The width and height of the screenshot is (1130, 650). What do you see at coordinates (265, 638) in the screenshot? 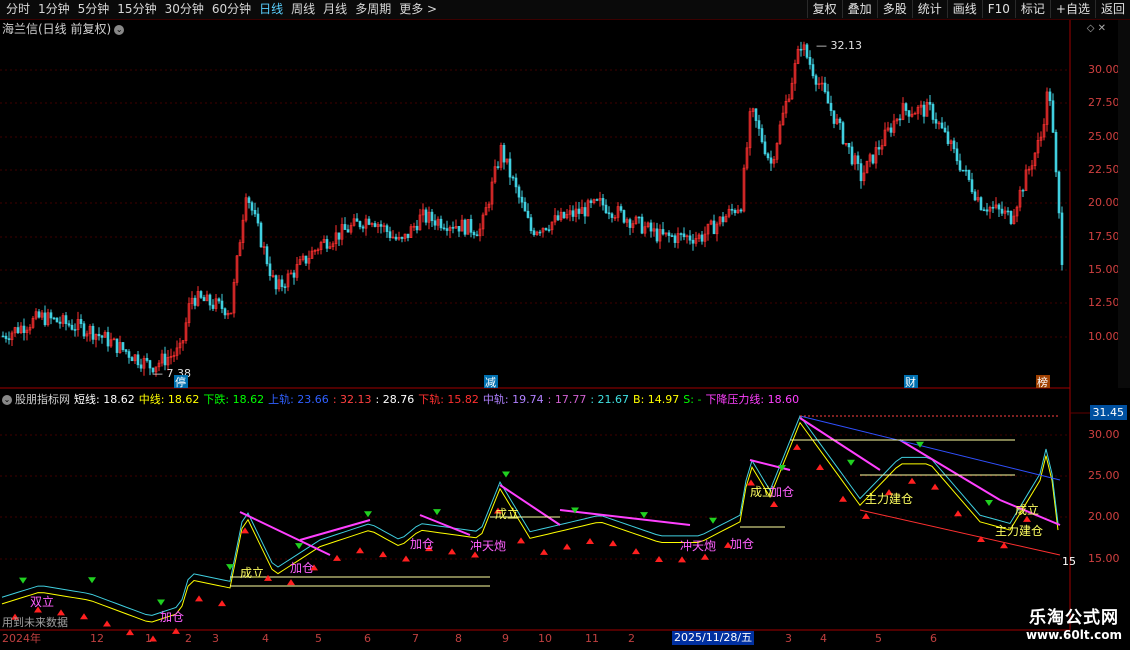
I see `x-tick-label: 4` at bounding box center [265, 638].